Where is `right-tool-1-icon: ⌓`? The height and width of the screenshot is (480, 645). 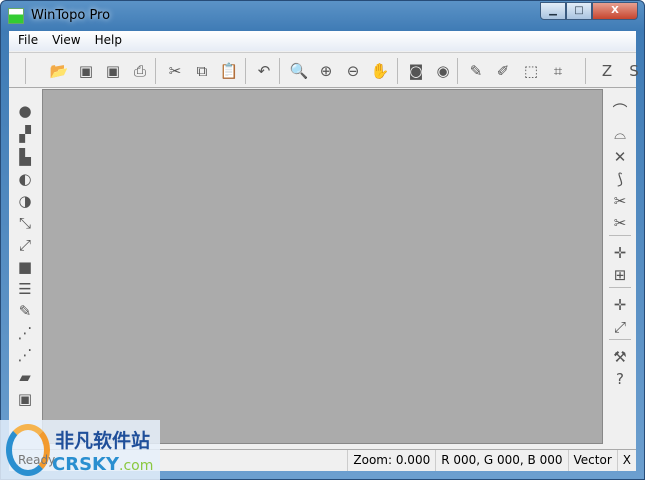
right-tool-1-icon: ⌓ is located at coordinates (620, 134).